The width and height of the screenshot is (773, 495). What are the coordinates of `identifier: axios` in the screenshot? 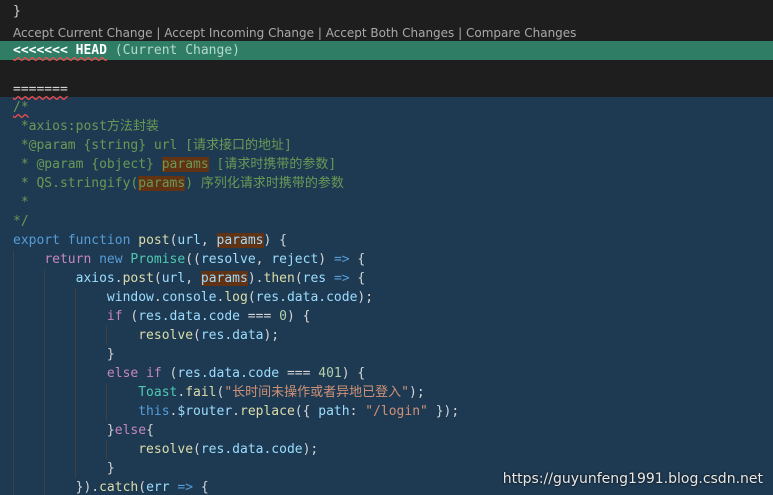 It's located at (95, 278).